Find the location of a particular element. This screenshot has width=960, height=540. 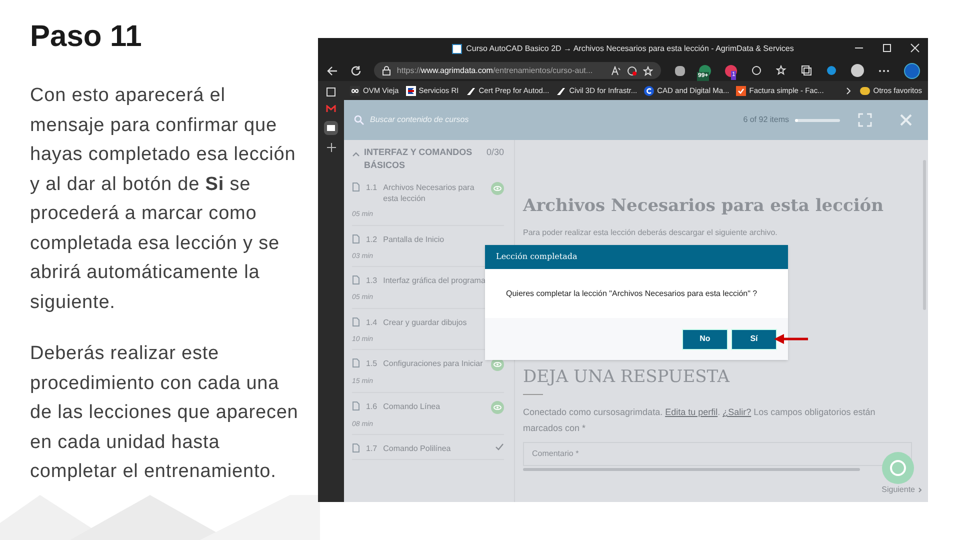

reply-heading: DEJA UNA RESPUESTA is located at coordinates (627, 377).